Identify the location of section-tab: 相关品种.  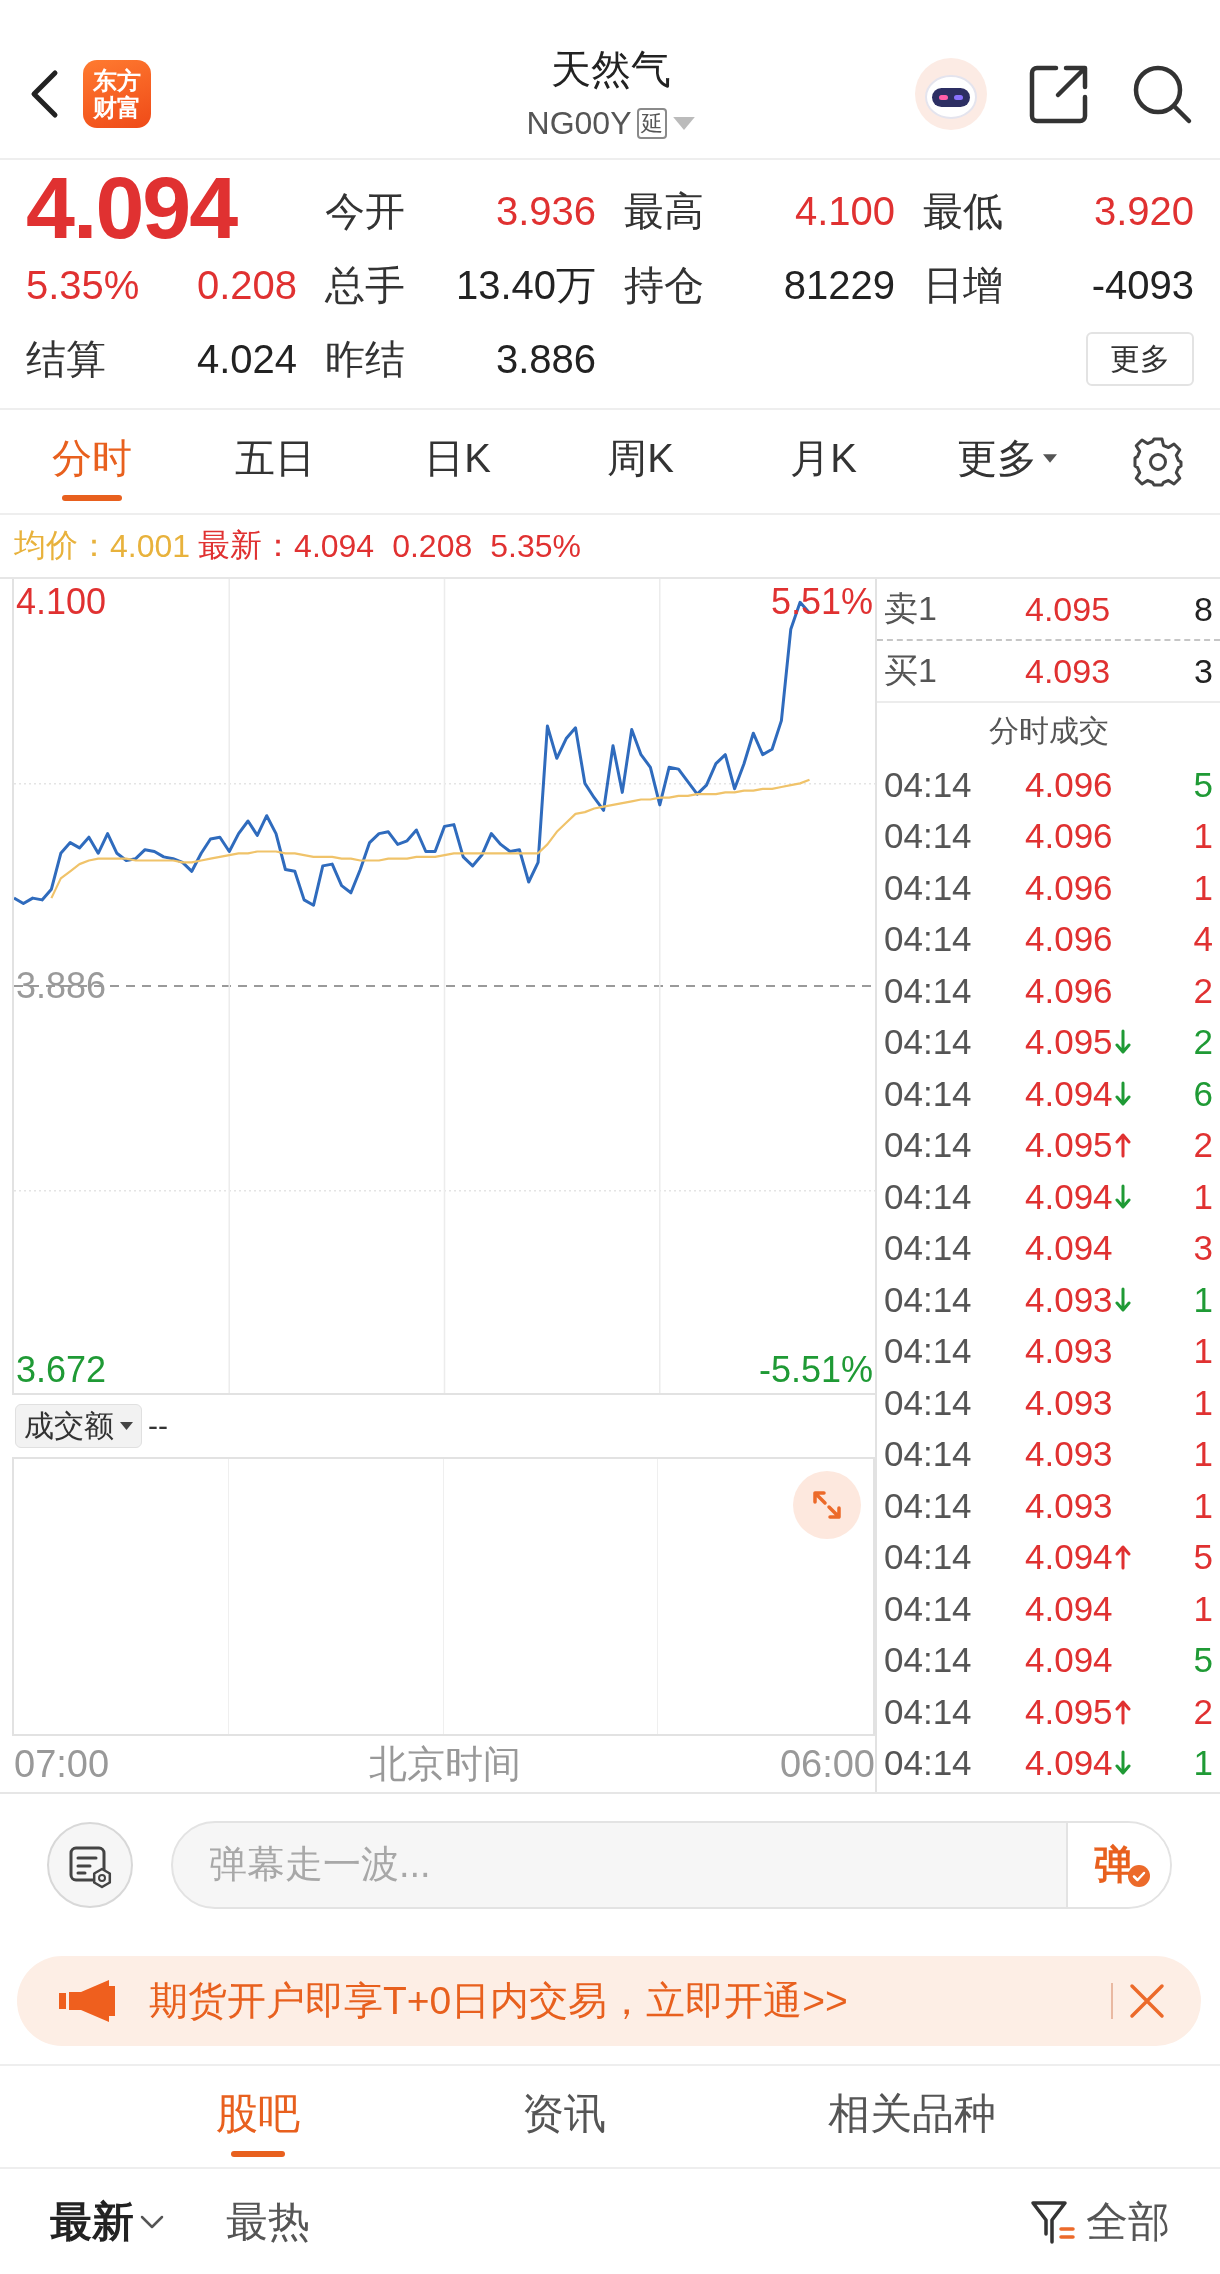
(912, 2116).